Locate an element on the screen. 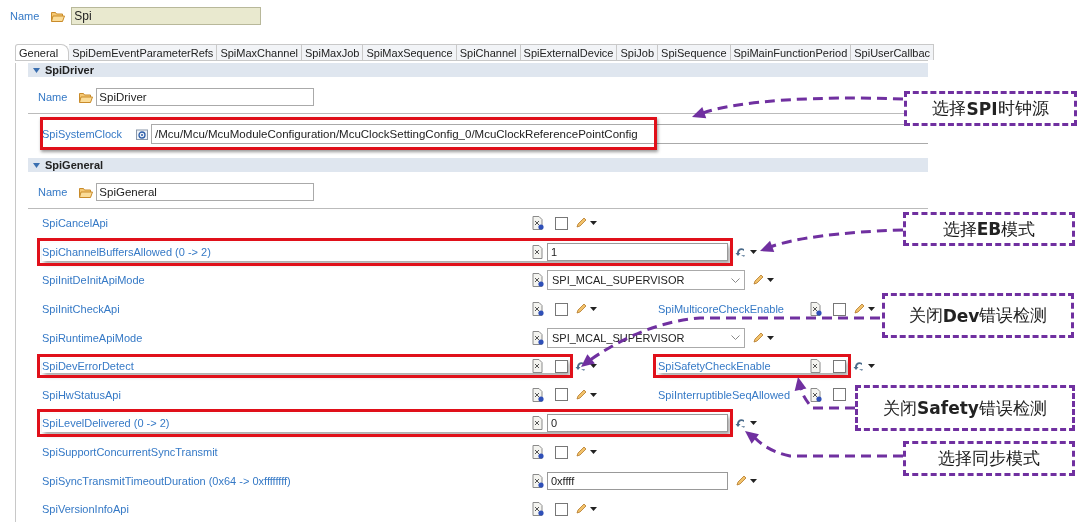 The height and width of the screenshot is (522, 1080). tab: SpiDemEventParameterRefs is located at coordinates (143, 52).